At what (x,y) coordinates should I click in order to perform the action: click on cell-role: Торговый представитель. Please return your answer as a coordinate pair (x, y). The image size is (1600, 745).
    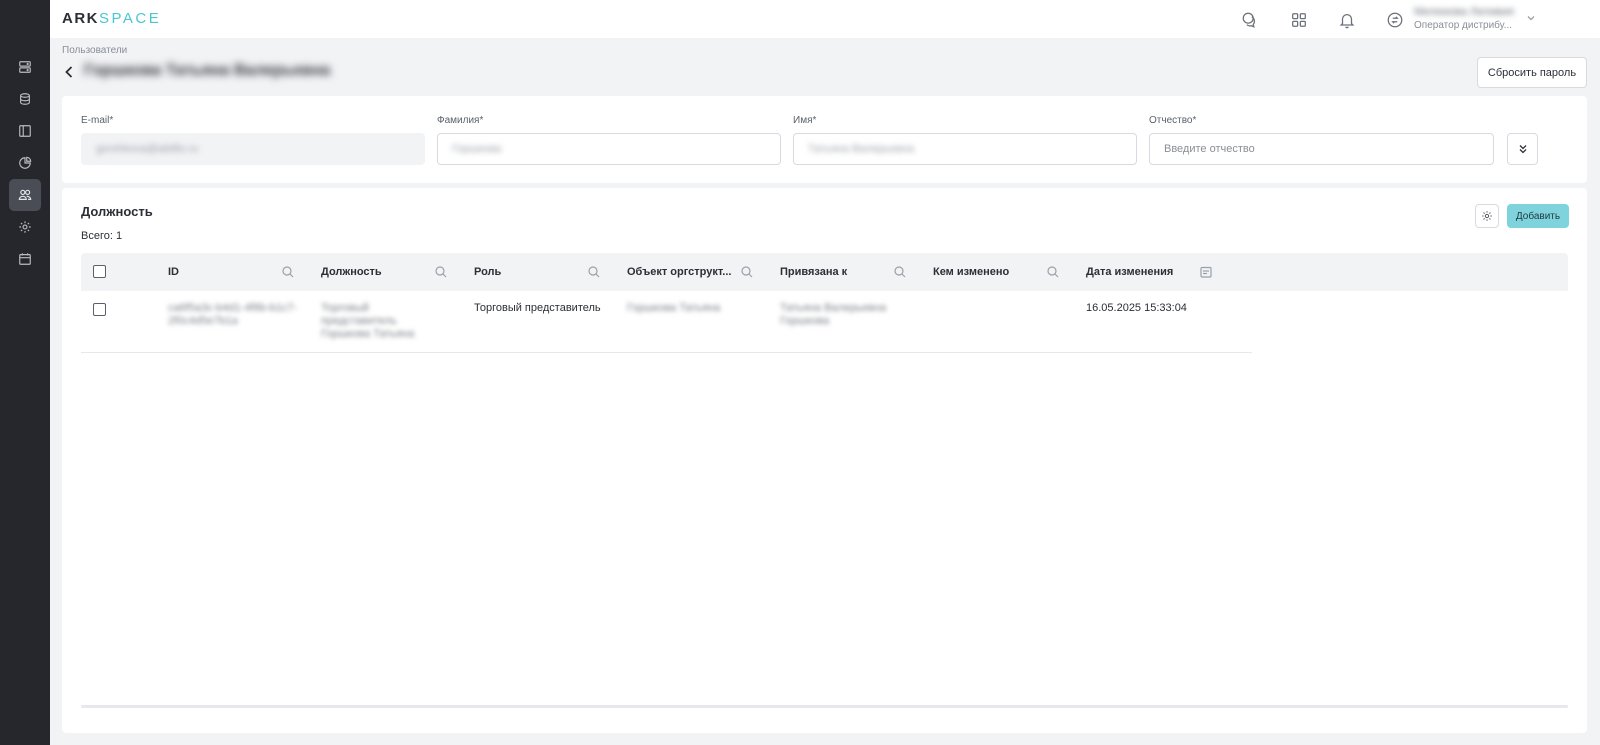
    Looking at the image, I should click on (537, 308).